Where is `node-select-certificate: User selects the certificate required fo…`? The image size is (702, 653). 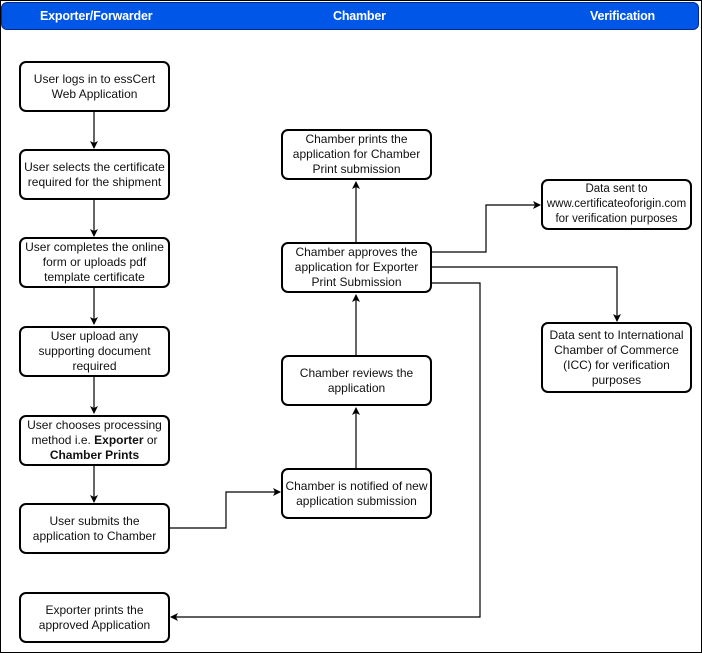
node-select-certificate: User selects the certificate required fo… is located at coordinates (94, 174).